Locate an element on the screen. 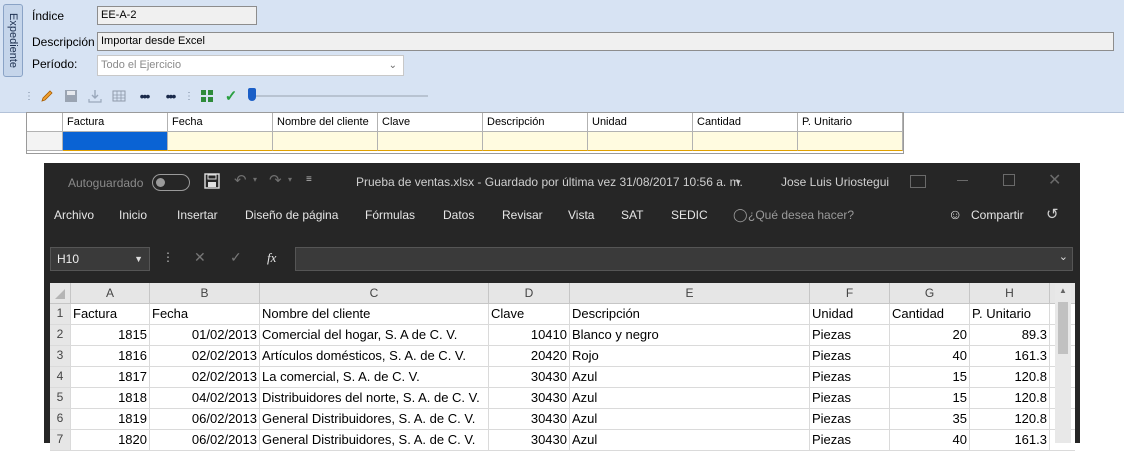  sheet-cell: Blanco y negro is located at coordinates (690, 335).